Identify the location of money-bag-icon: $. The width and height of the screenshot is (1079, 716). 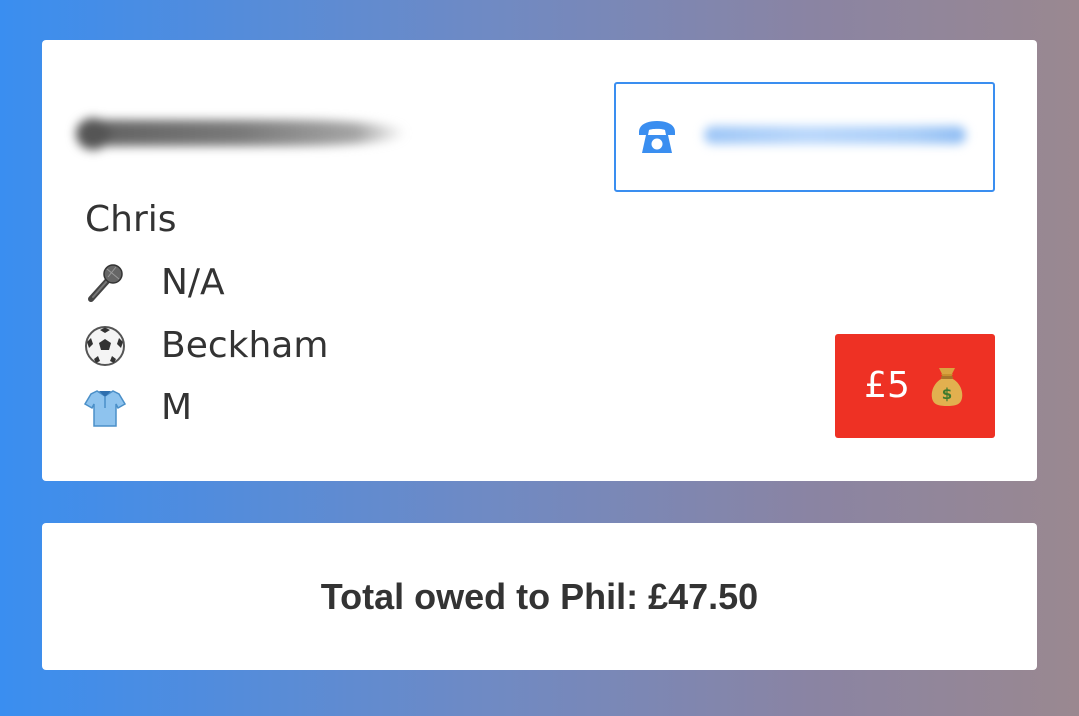
(947, 387).